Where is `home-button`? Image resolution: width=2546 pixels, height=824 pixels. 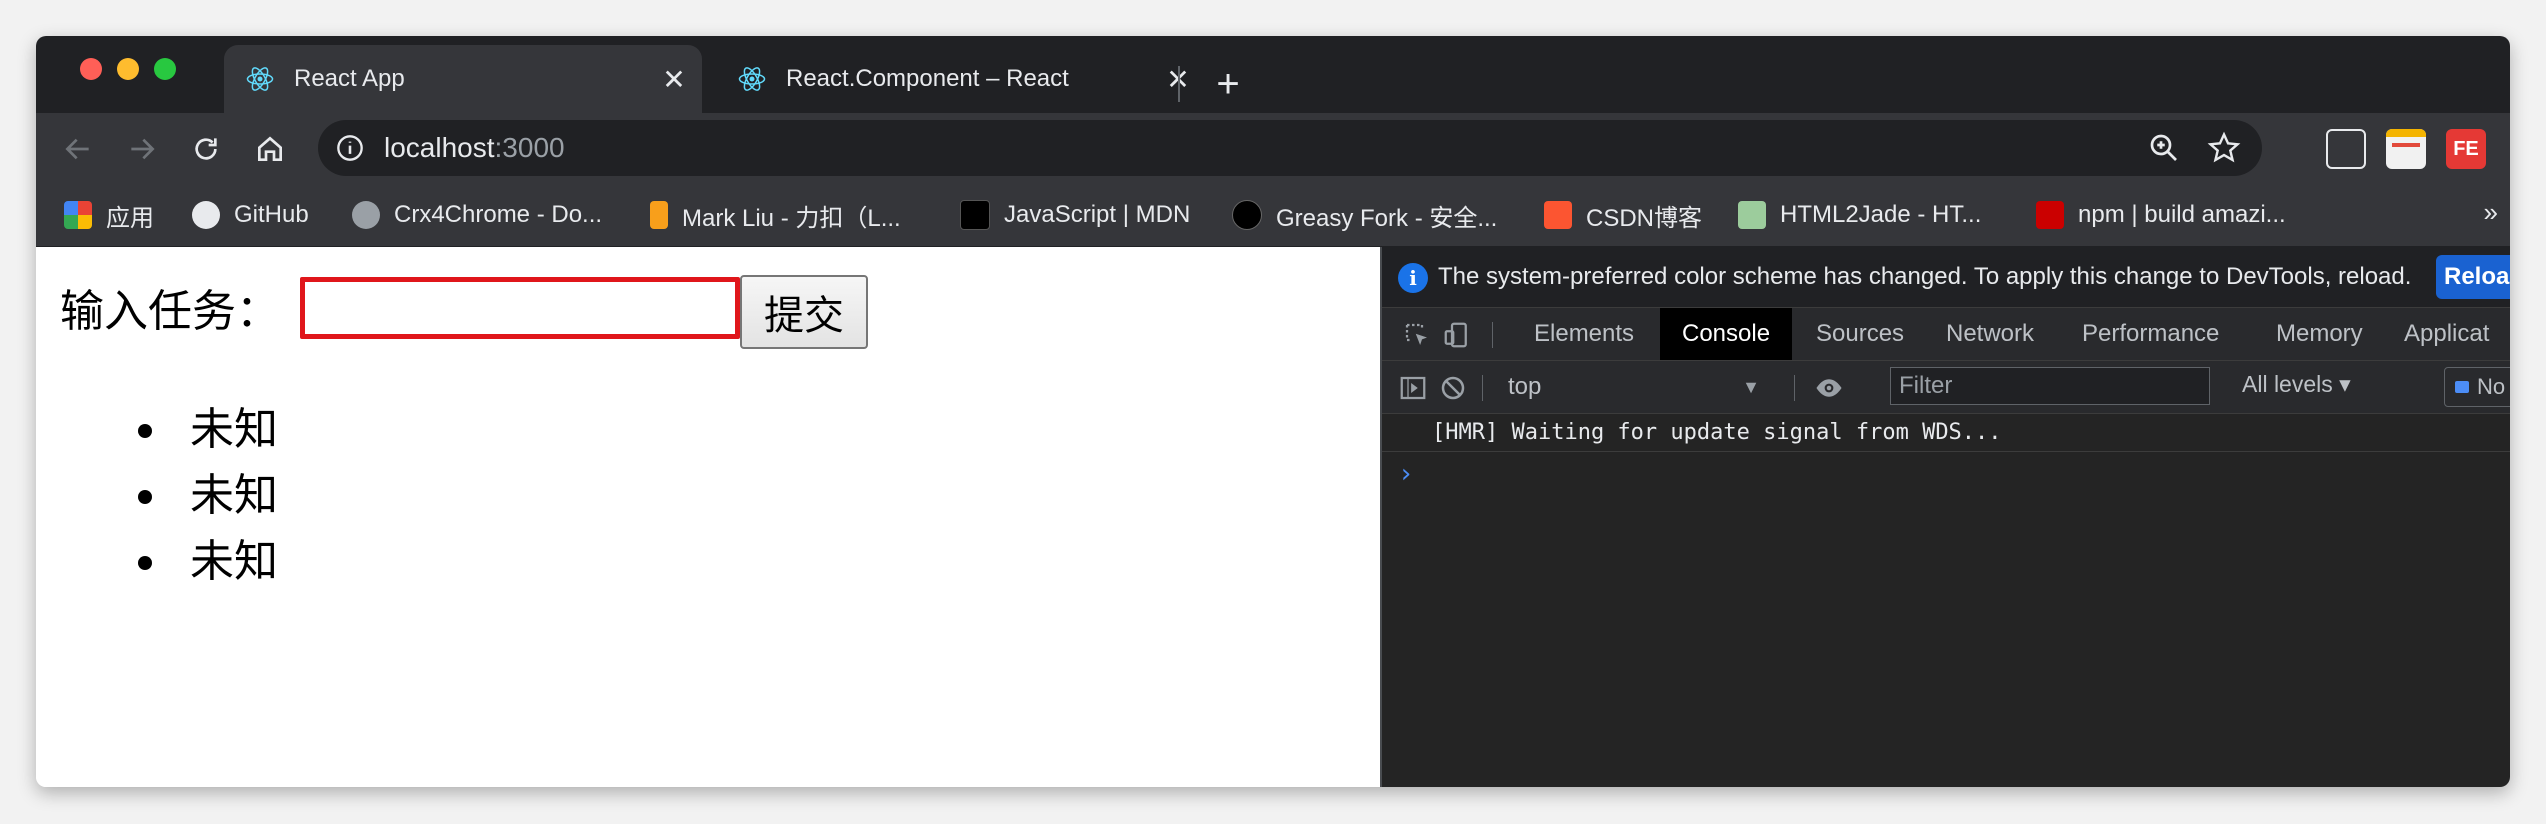
home-button is located at coordinates (270, 149).